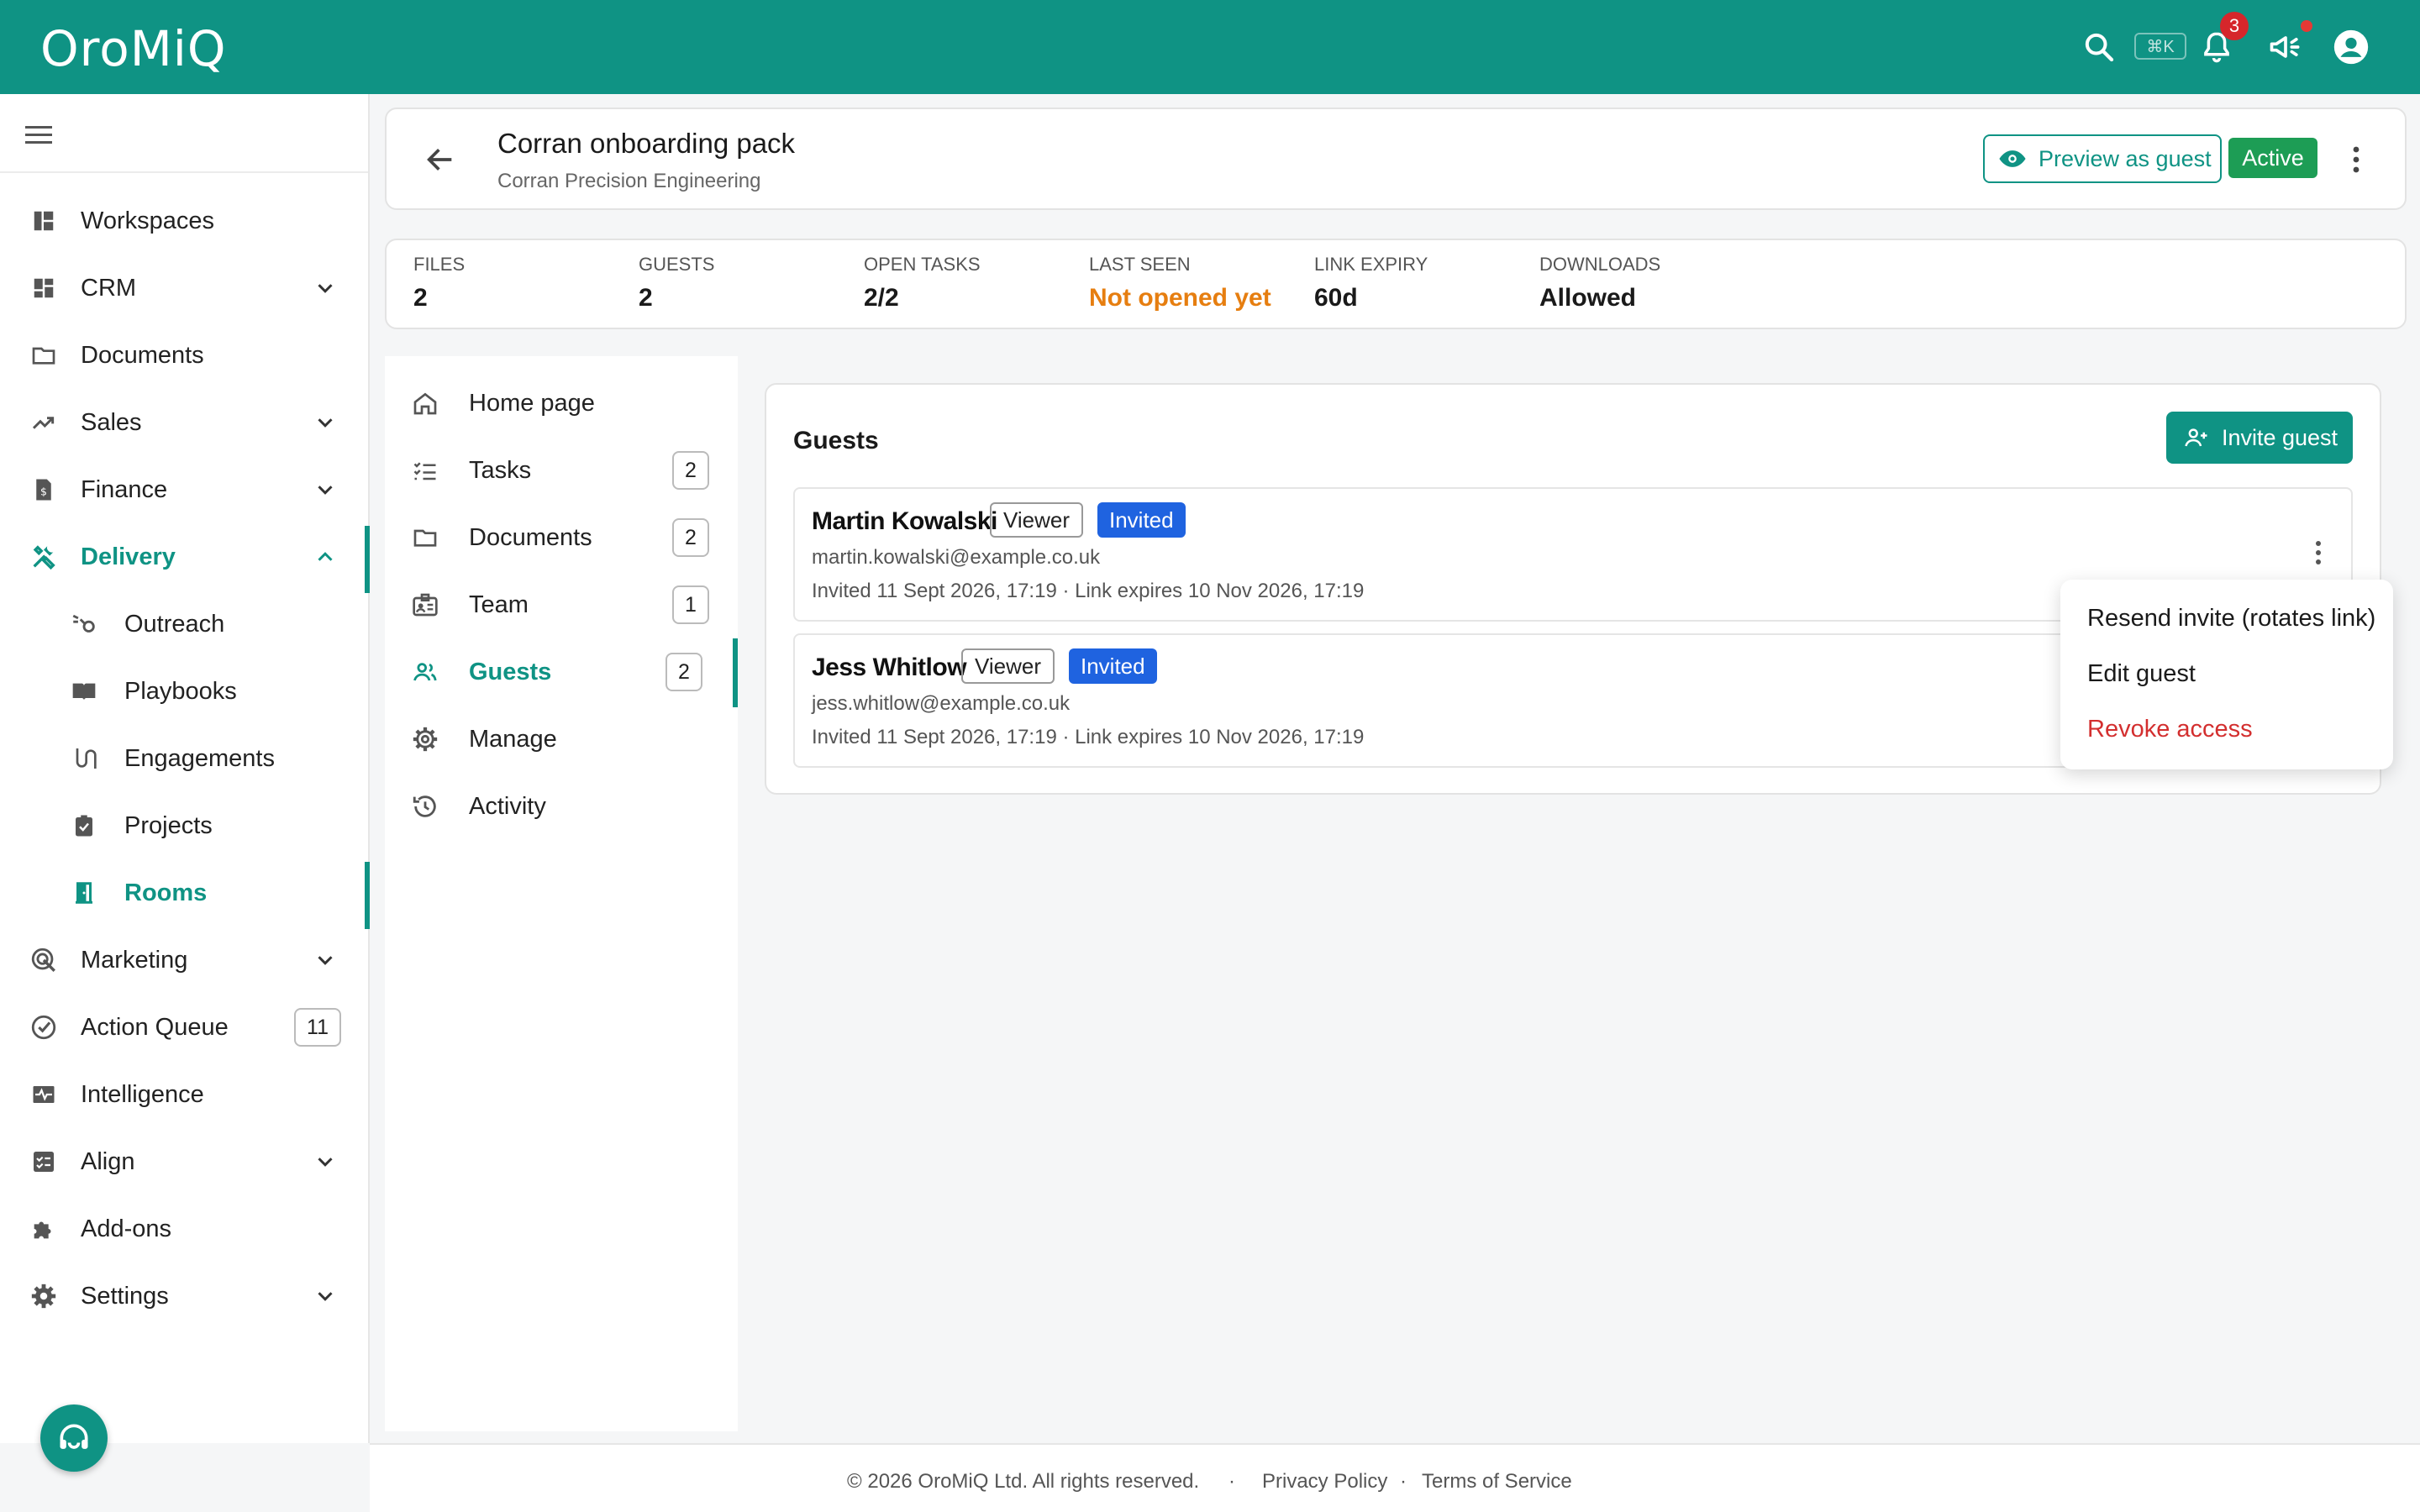 The width and height of the screenshot is (2420, 1512). Describe the element at coordinates (1140, 264) in the screenshot. I see `stat-label: LAST SEEN` at that location.